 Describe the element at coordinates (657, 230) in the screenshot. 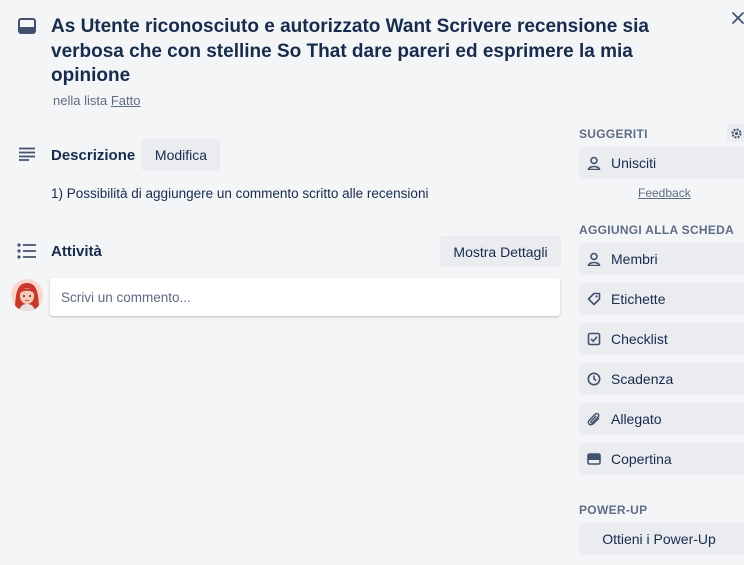

I see `add-to-card-heading: AGGIUNGI ALLA SCHEDA` at that location.